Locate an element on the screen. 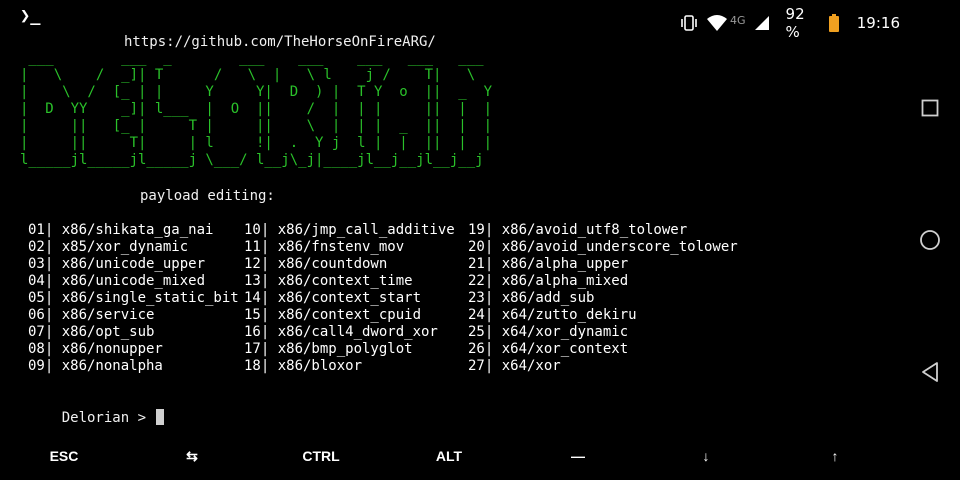 The width and height of the screenshot is (960, 480). terminal-app-icon: ❯_ is located at coordinates (30, 16).